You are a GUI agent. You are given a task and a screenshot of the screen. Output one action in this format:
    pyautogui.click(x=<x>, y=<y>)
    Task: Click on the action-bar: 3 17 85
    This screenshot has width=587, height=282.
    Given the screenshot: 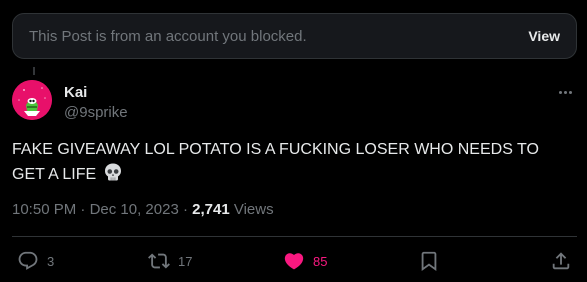 What is the action you would take?
    pyautogui.click(x=293, y=261)
    